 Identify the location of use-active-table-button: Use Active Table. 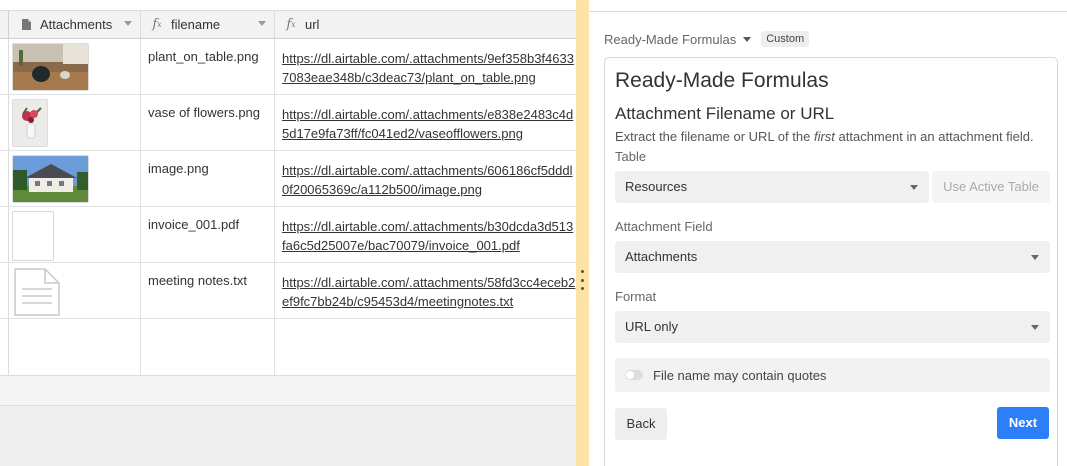
(991, 187).